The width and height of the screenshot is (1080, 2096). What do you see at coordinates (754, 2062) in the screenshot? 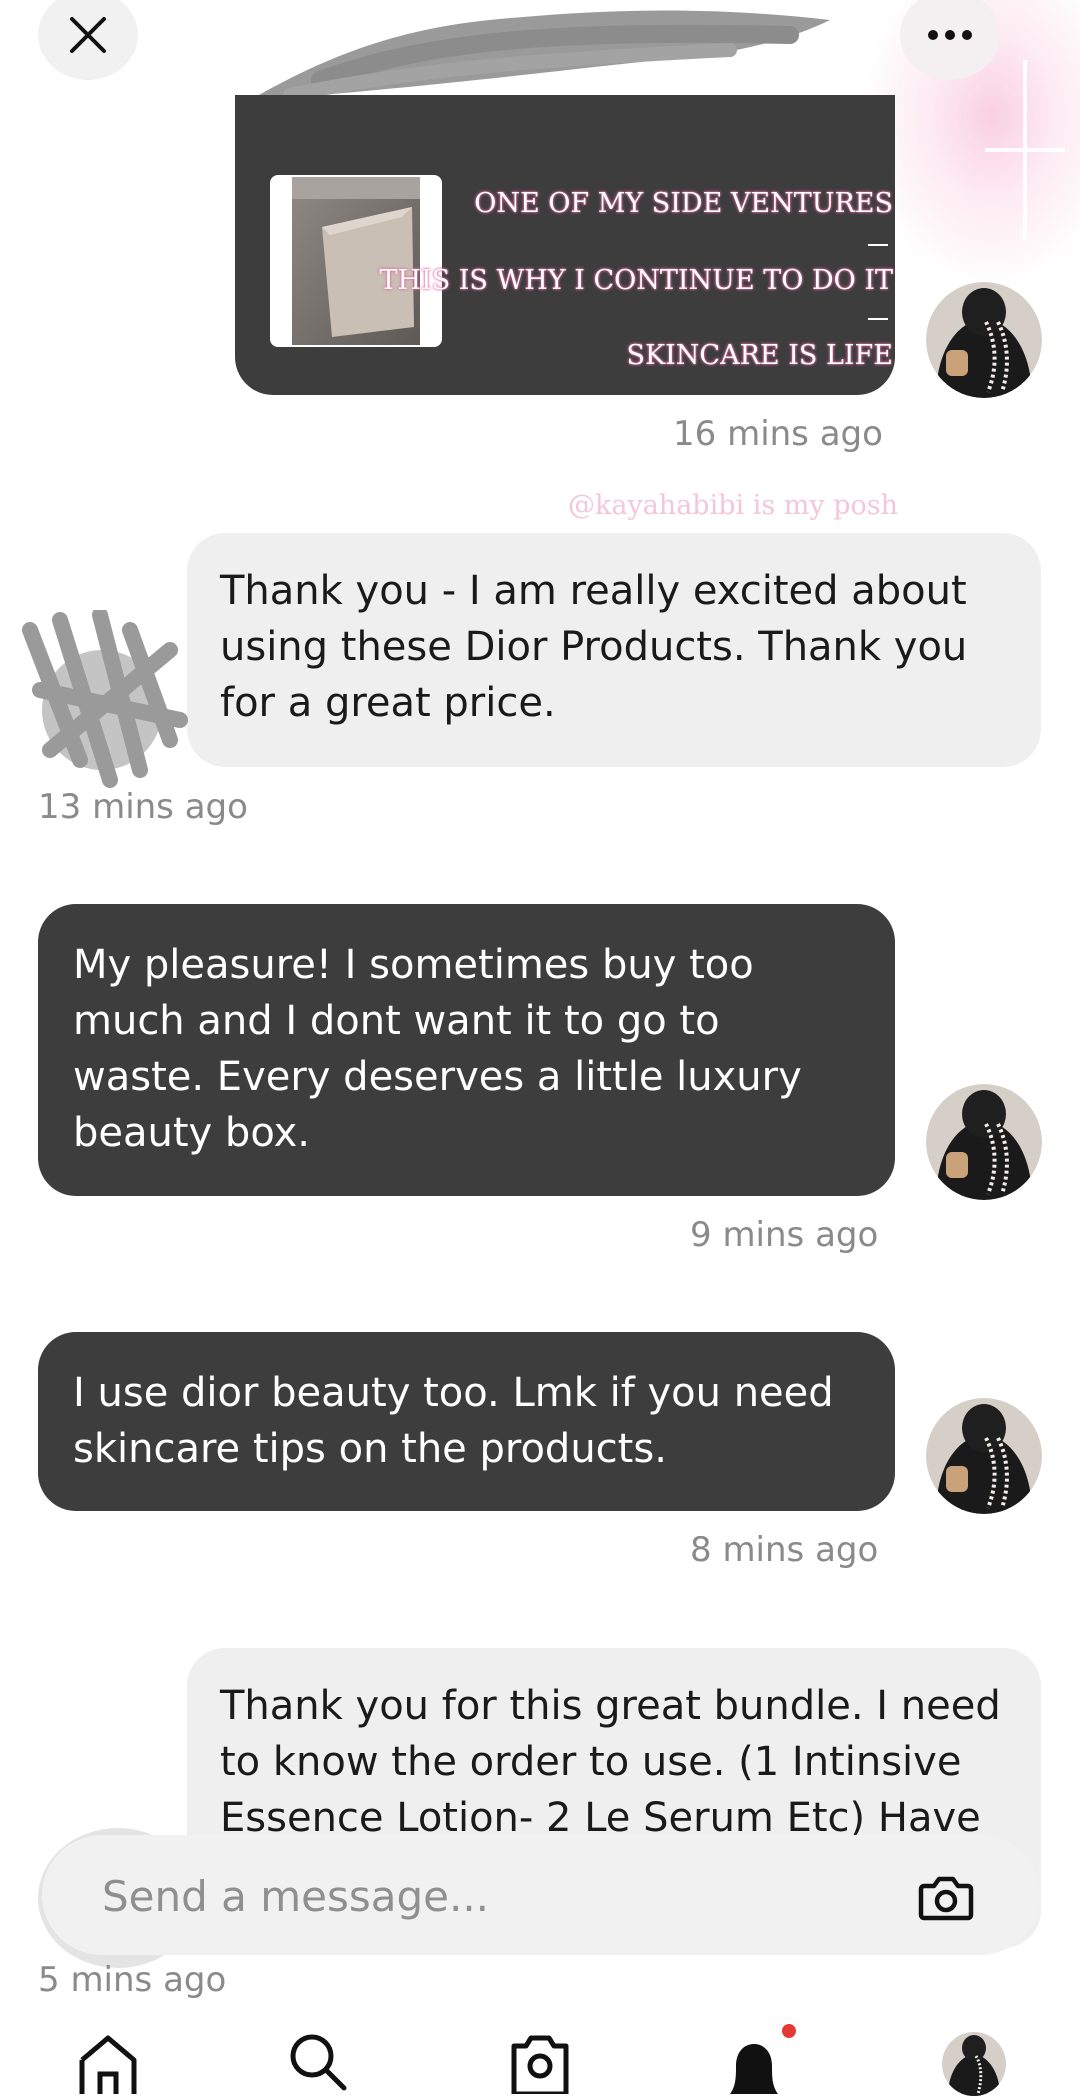
I see `bell-icon` at bounding box center [754, 2062].